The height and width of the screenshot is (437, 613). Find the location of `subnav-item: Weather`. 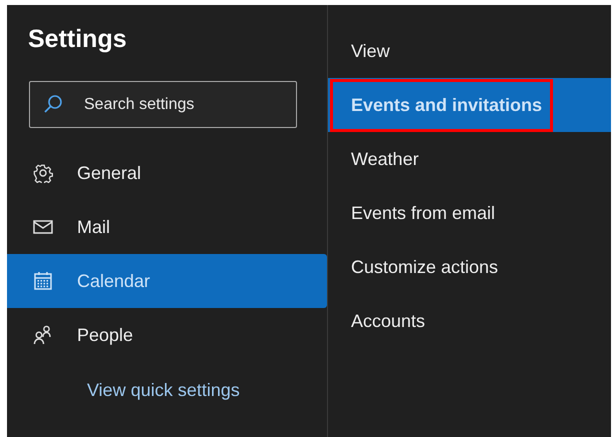

subnav-item: Weather is located at coordinates (469, 159).